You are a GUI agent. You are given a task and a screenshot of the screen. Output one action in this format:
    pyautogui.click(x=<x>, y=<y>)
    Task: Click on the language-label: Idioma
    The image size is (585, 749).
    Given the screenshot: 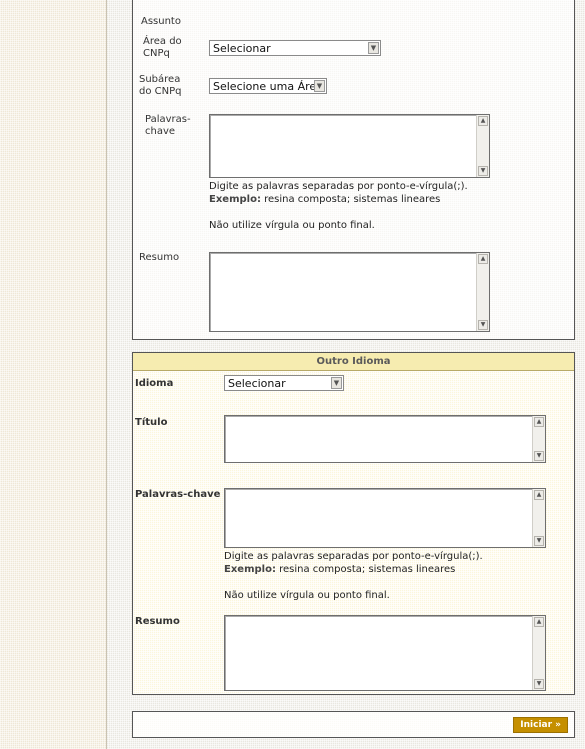 What is the action you would take?
    pyautogui.click(x=154, y=383)
    